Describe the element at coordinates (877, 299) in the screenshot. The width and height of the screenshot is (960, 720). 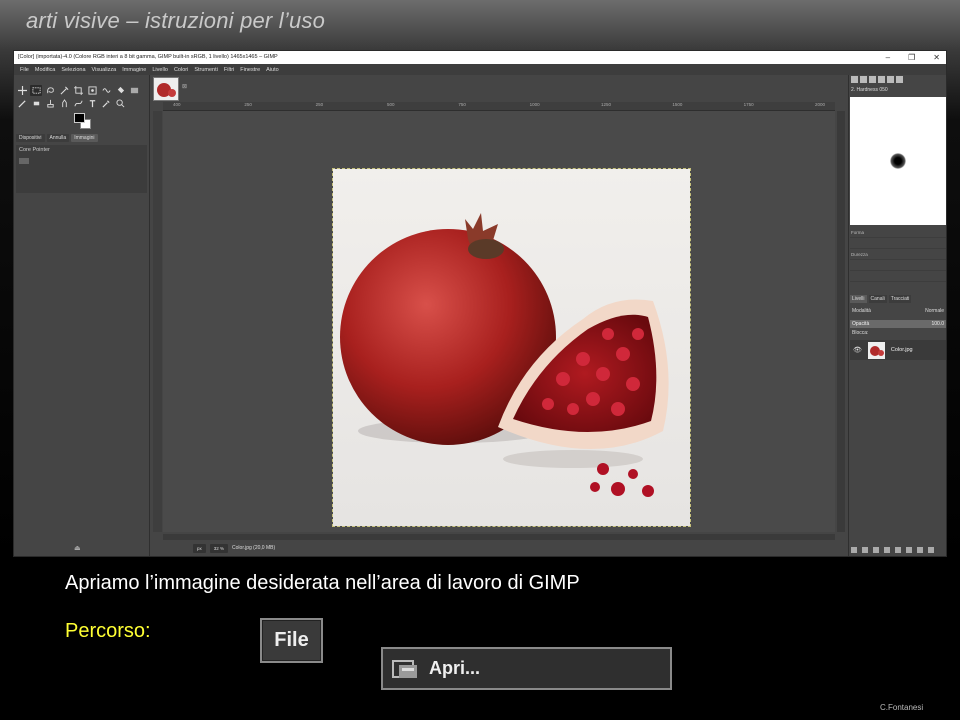
I see `tab-canali: Canali` at that location.